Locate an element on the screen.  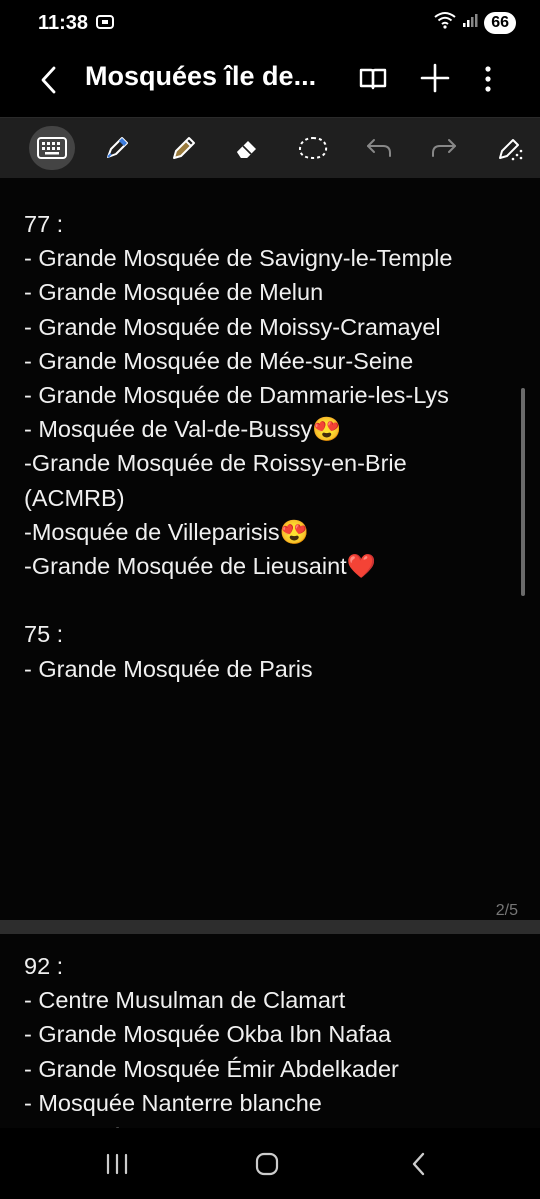
page-indicator: 2/5 is located at coordinates (506, 910).